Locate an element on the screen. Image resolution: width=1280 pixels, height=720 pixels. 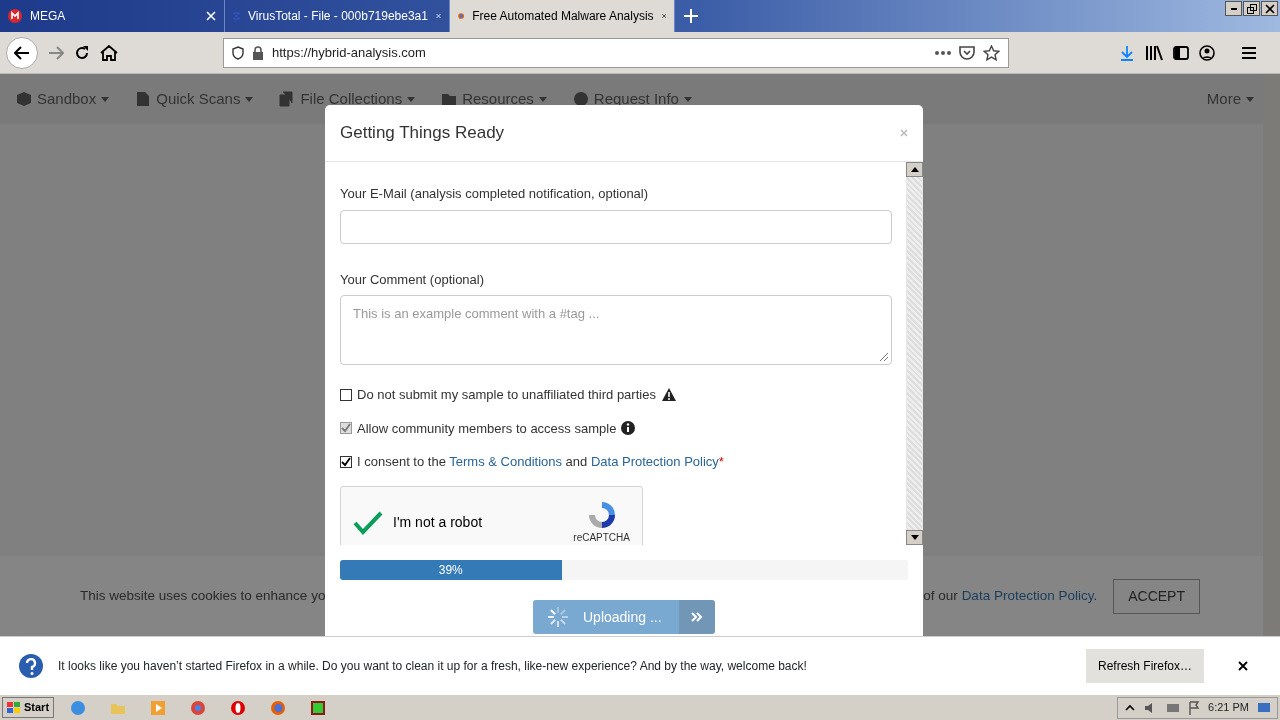
checkbox-label: I consent to the Terms & Conditions and Data Protection Policy* is located at coordinates (540, 462).